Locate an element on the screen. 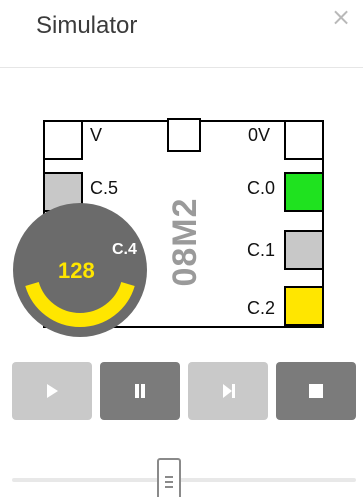 This screenshot has width=363, height=497. step-icon is located at coordinates (229, 391).